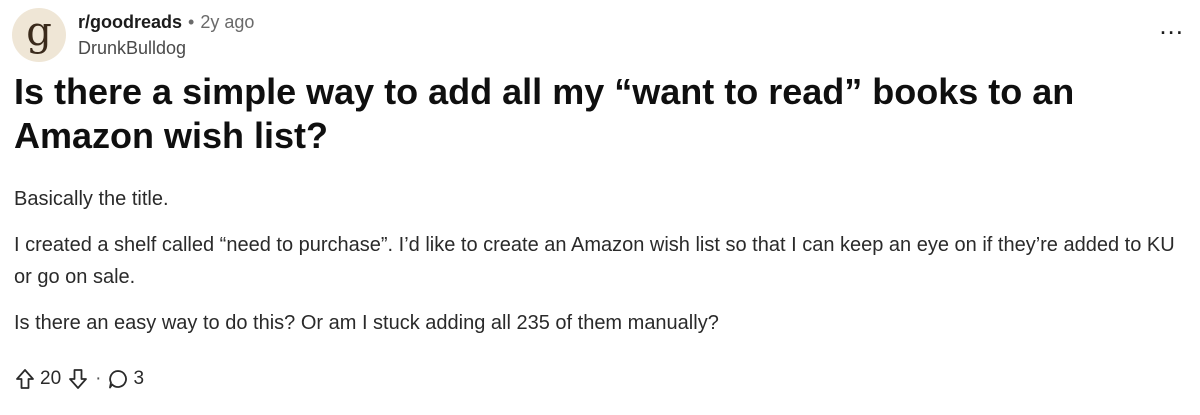 The width and height of the screenshot is (1200, 415). I want to click on downvote-button, so click(78, 379).